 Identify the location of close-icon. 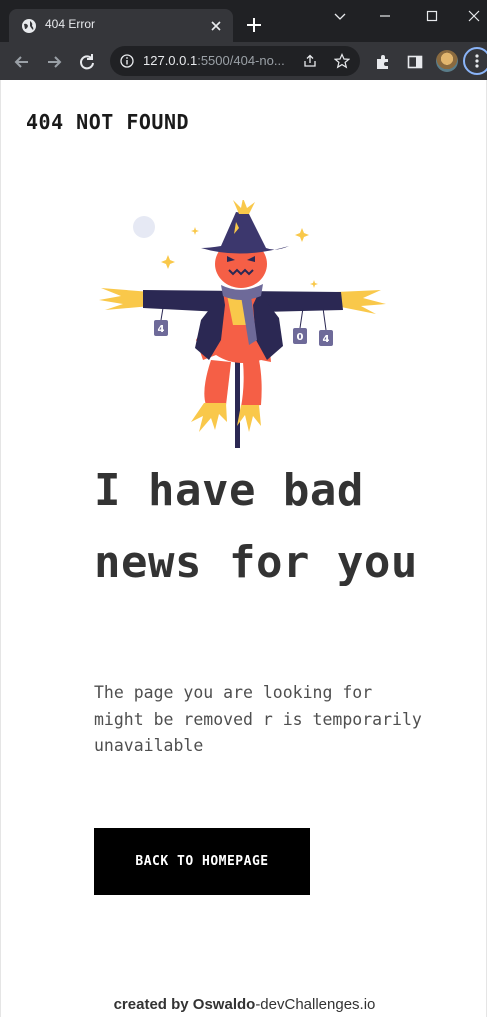
(216, 26).